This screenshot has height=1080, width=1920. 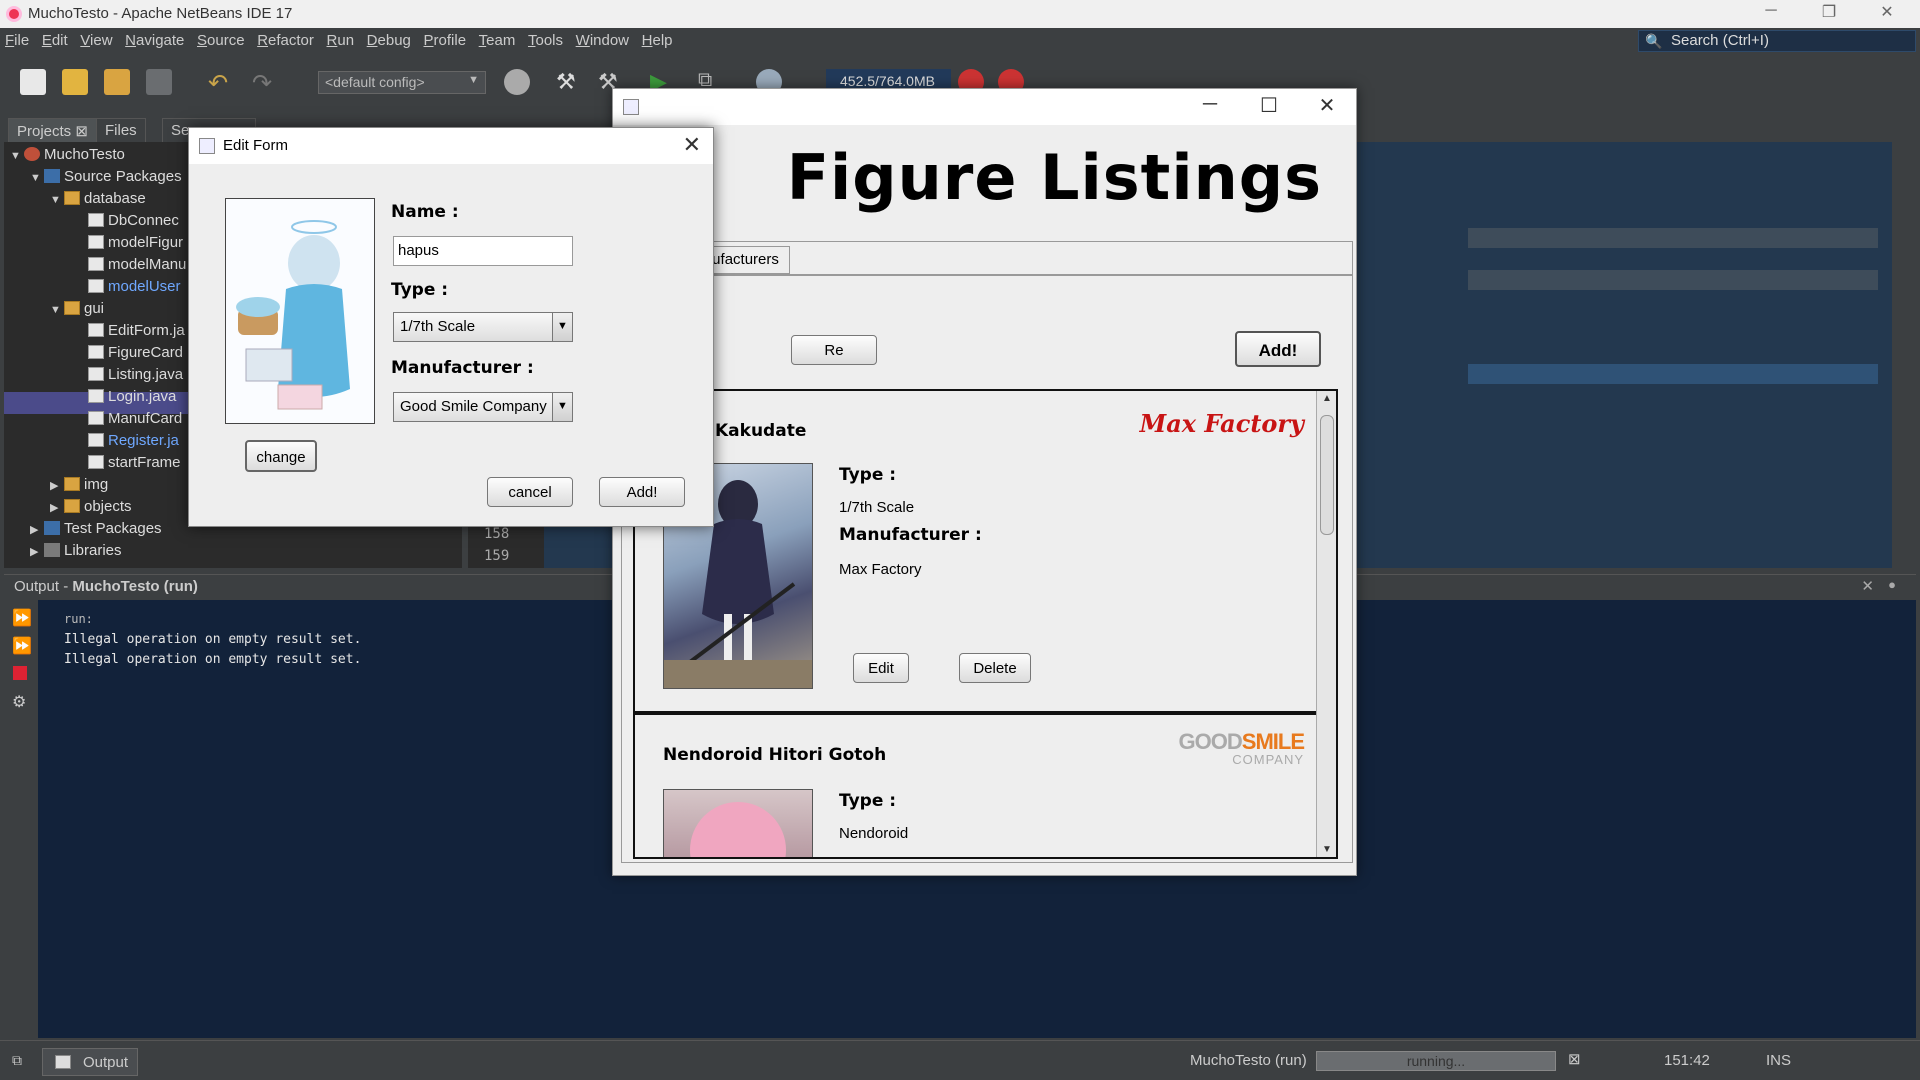 I want to click on listing-tab-bar: Manufacturers, so click(x=987, y=258).